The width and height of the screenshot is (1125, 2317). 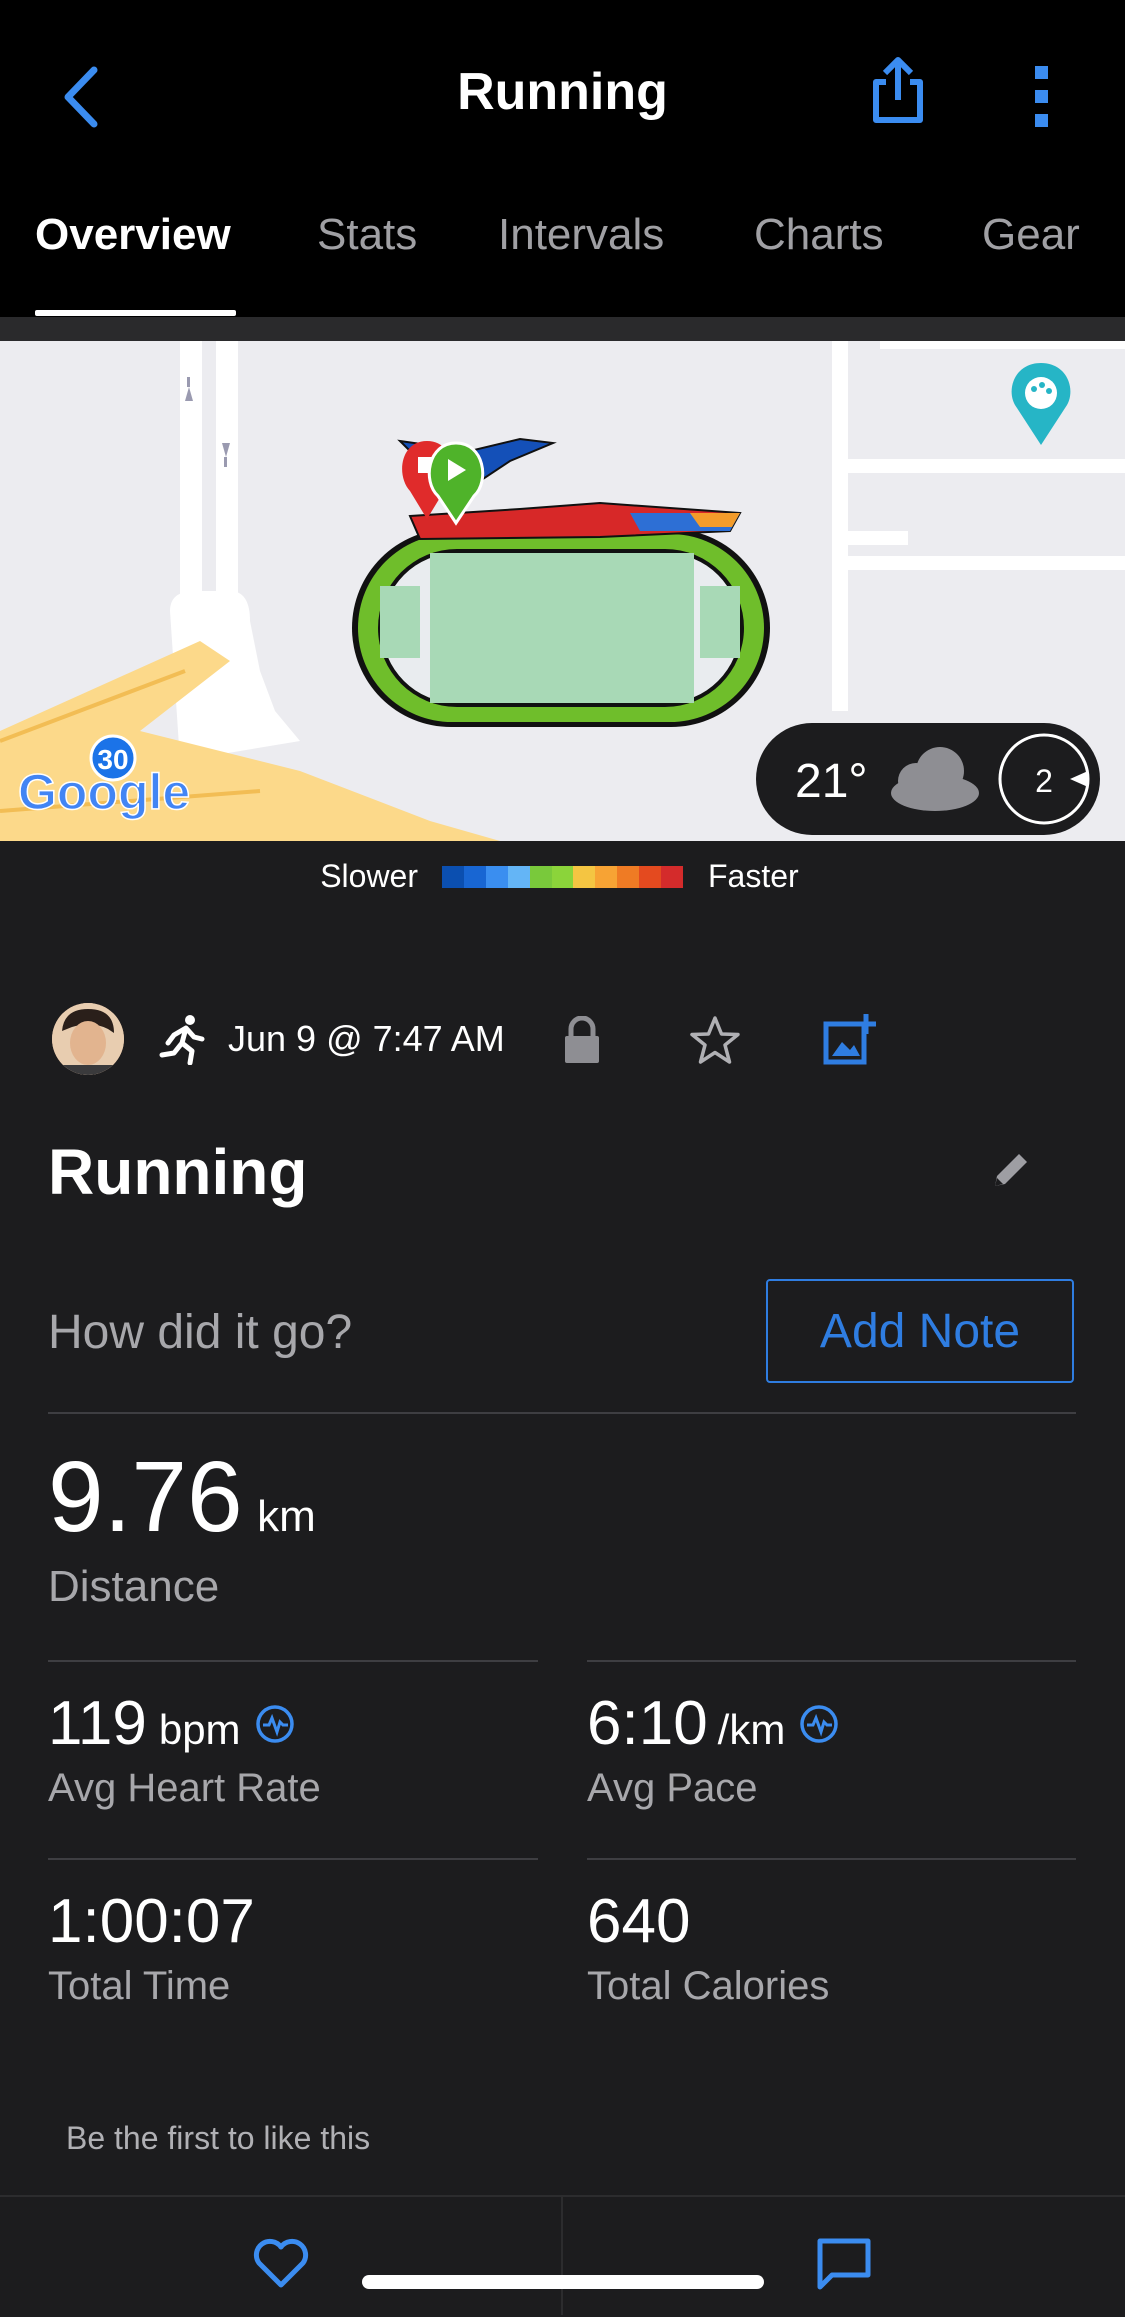 I want to click on weather-temperature: 21°, so click(x=831, y=781).